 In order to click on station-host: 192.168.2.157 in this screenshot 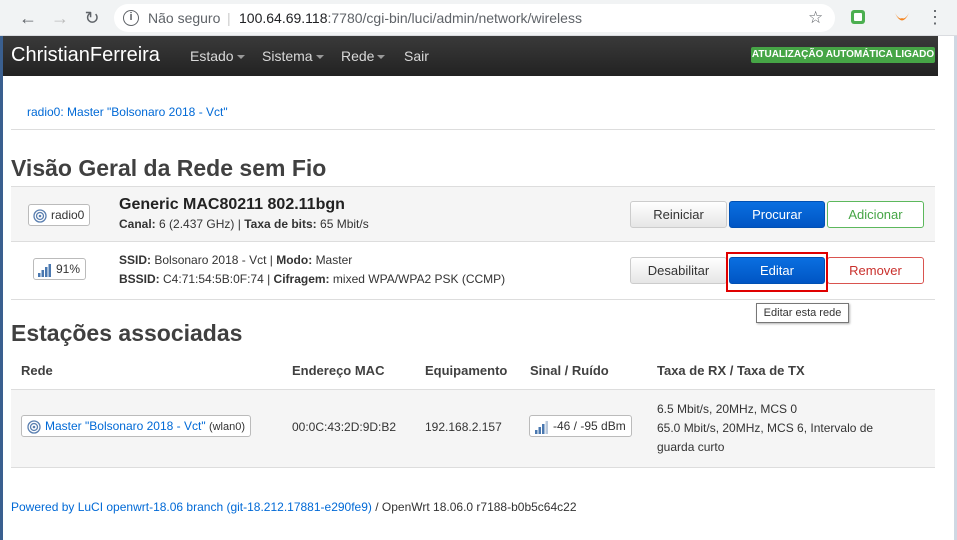, I will do `click(463, 427)`.